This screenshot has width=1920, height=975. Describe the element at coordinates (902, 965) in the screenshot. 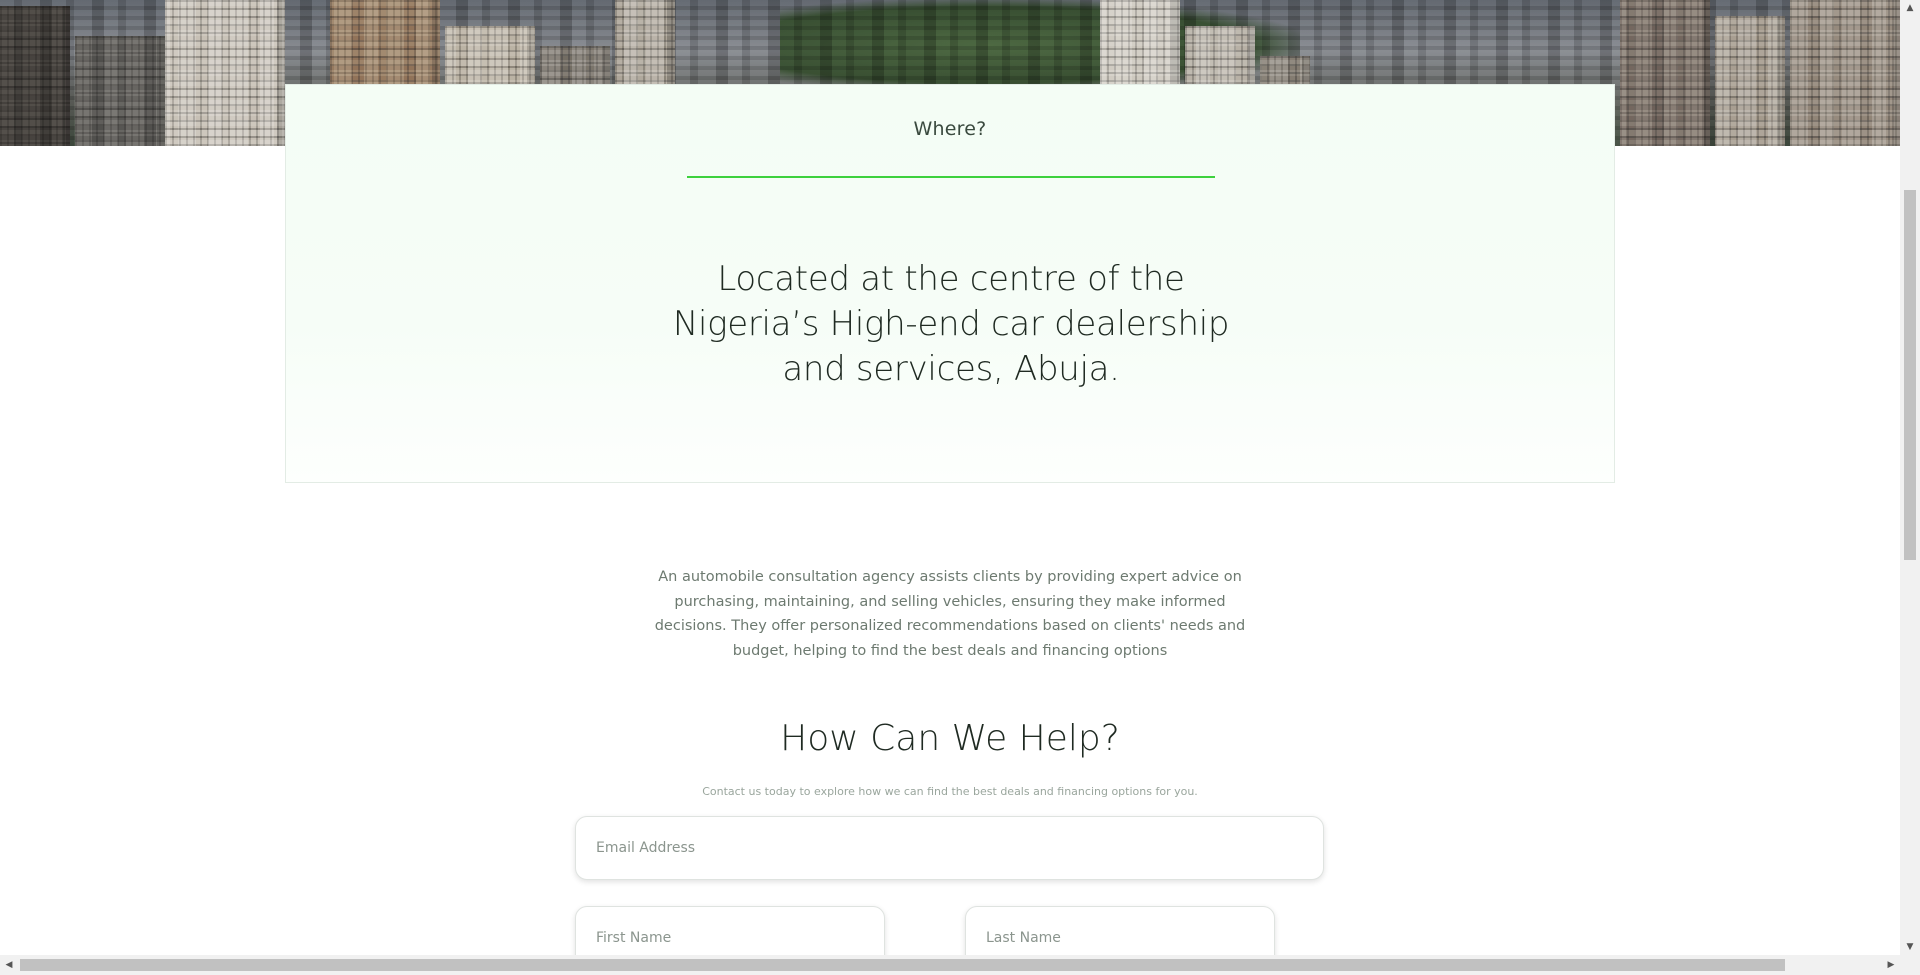

I see `horizontal-scroll-thumb` at that location.